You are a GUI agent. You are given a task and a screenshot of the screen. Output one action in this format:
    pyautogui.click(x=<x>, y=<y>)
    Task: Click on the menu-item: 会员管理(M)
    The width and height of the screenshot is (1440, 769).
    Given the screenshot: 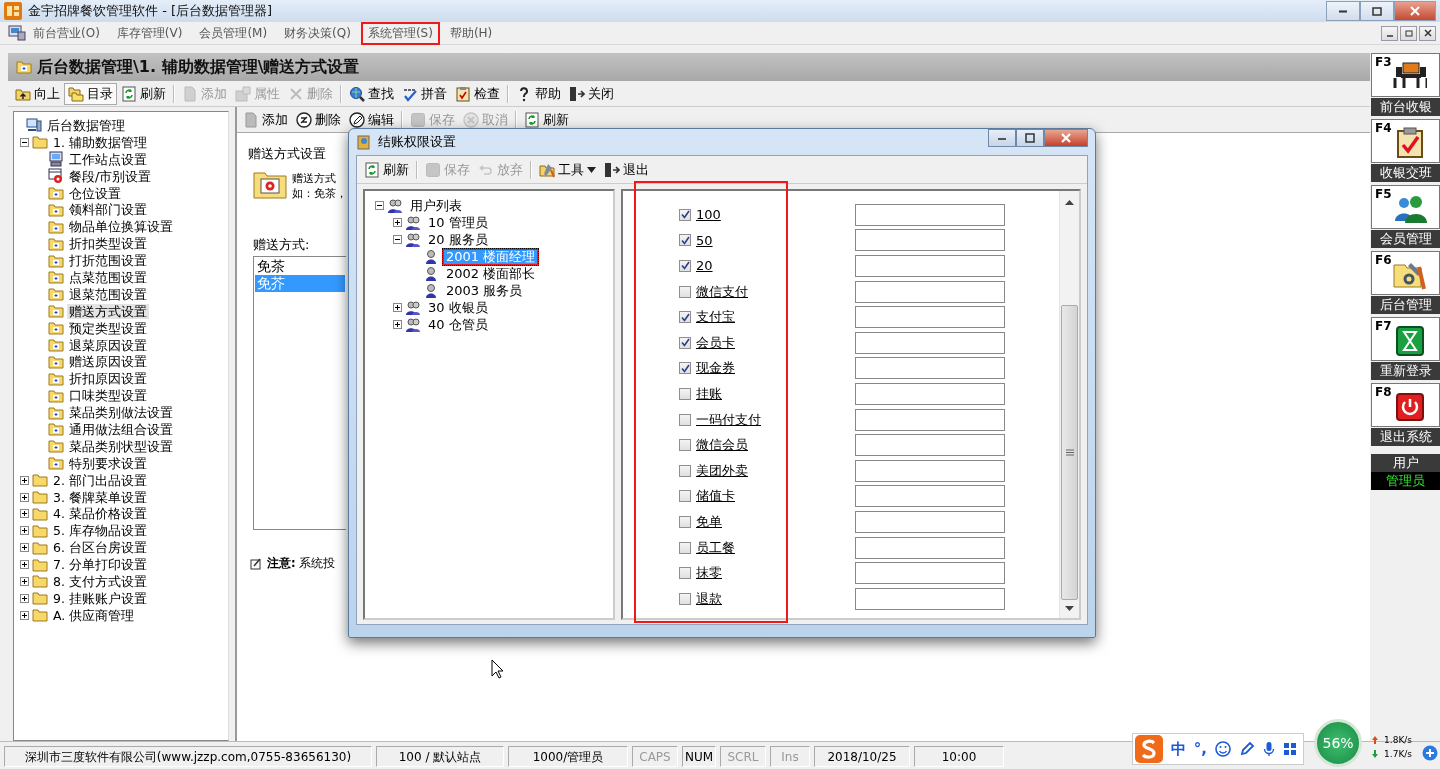 What is the action you would take?
    pyautogui.click(x=233, y=33)
    